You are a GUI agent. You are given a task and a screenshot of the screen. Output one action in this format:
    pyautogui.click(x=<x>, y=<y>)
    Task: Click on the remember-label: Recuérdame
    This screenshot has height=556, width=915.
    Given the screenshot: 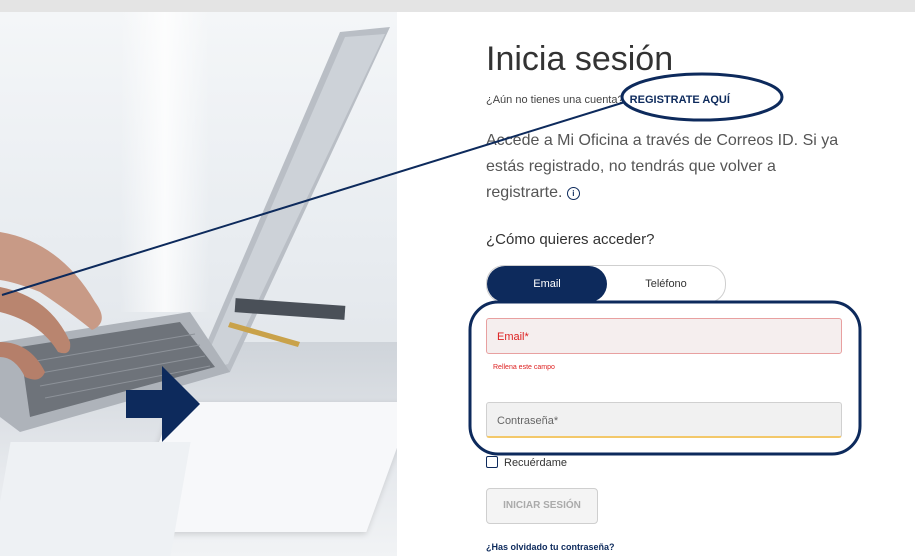 What is the action you would take?
    pyautogui.click(x=535, y=463)
    